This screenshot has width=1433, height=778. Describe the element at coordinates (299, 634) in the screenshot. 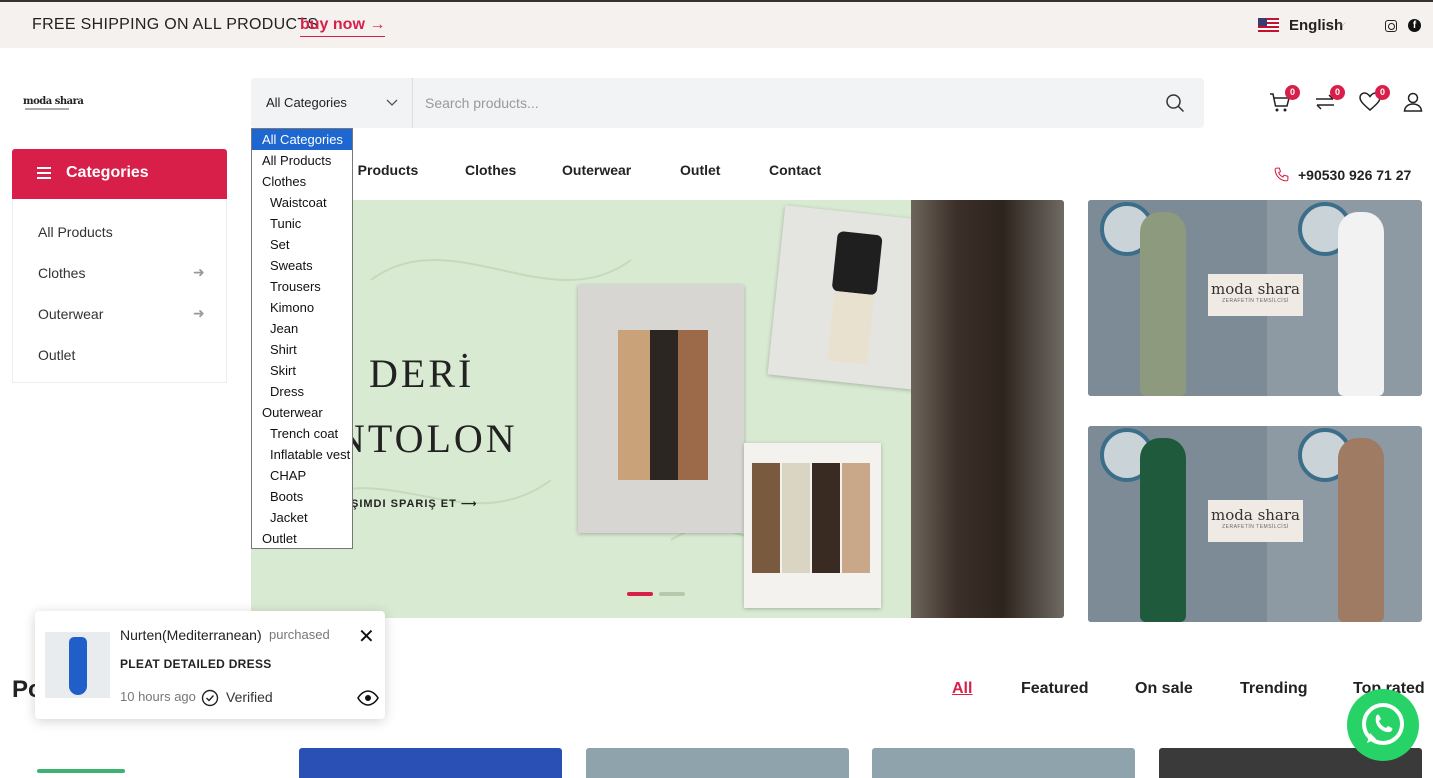

I see `purchase-action: purchased` at that location.